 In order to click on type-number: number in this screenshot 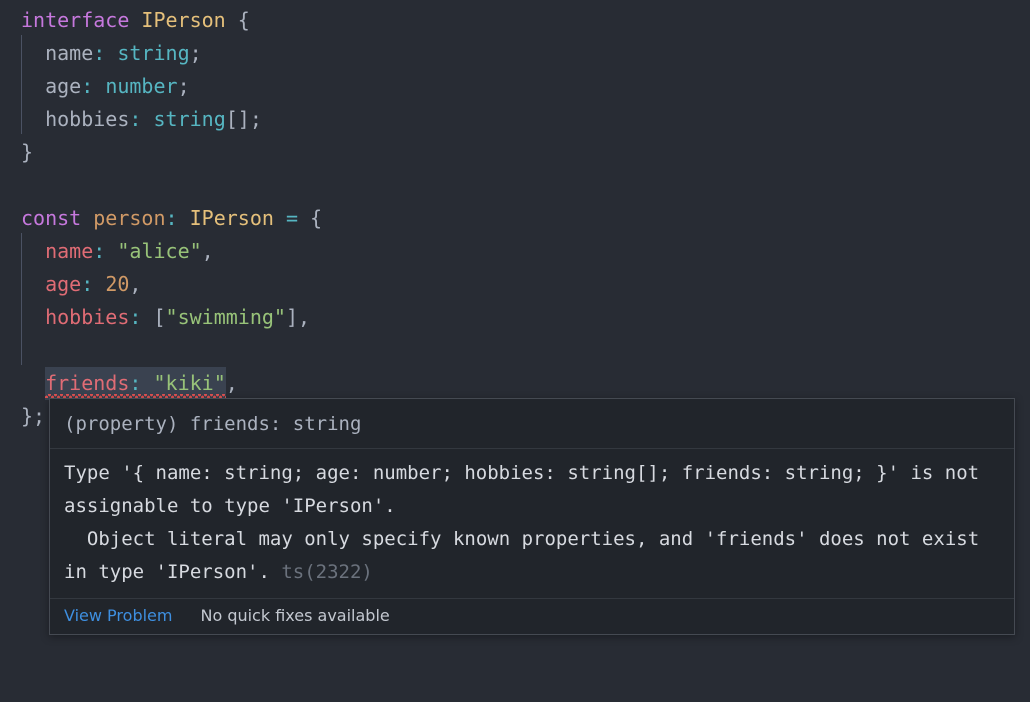, I will do `click(141, 86)`.